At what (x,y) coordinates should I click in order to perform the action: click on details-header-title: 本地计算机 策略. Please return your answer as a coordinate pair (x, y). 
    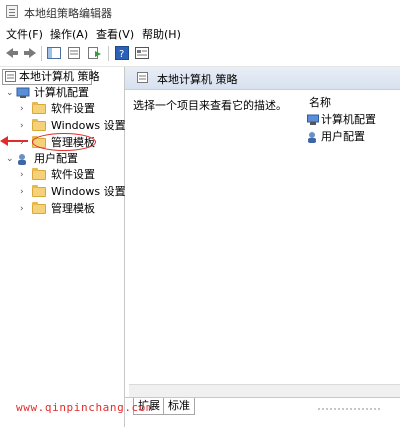
    Looking at the image, I should click on (197, 79).